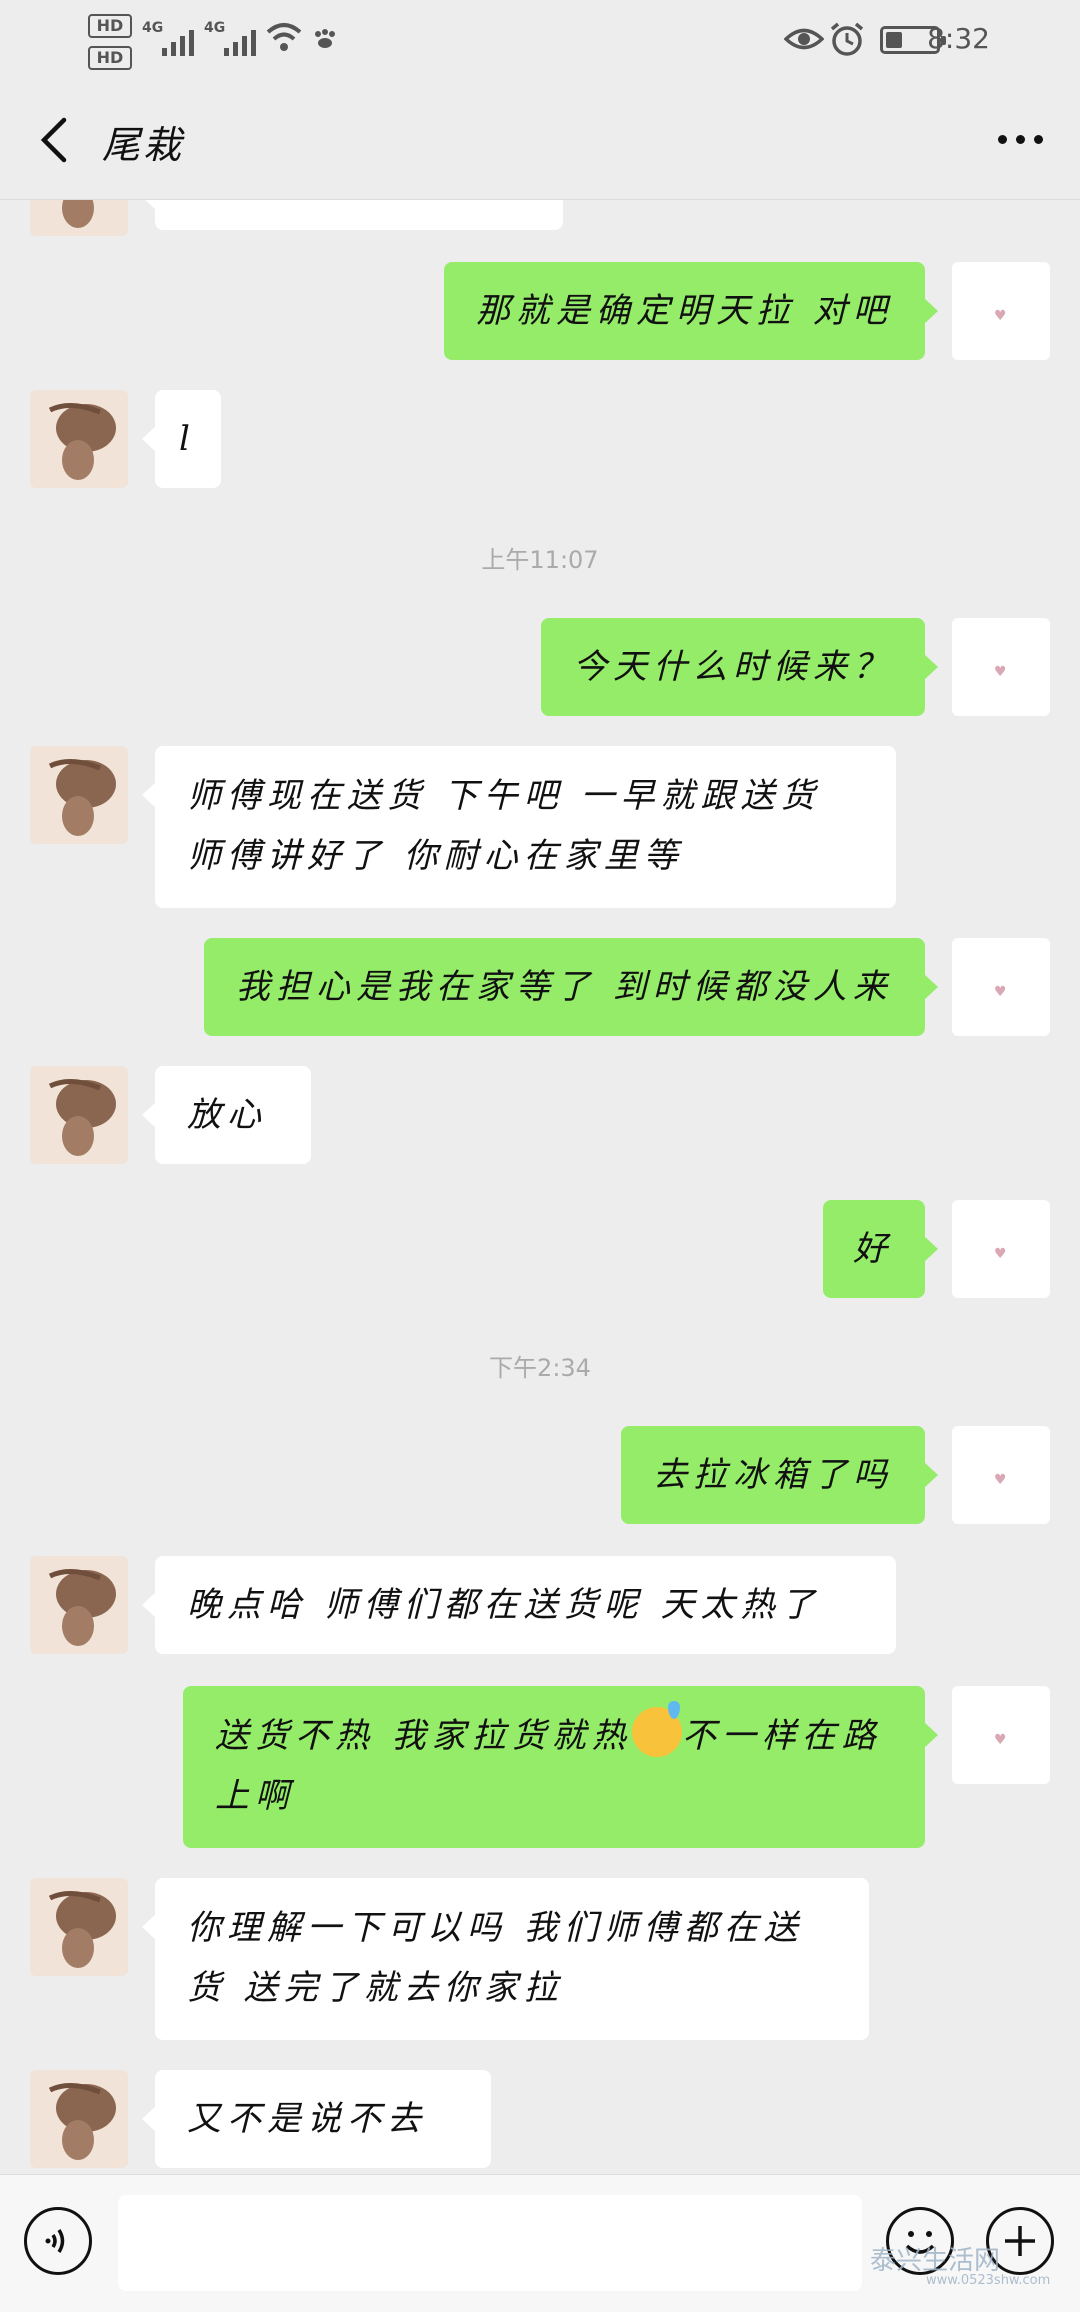 Image resolution: width=1080 pixels, height=2312 pixels. I want to click on message-line: 送货不热 我家拉货就热 不一样在路, so click(554, 1733).